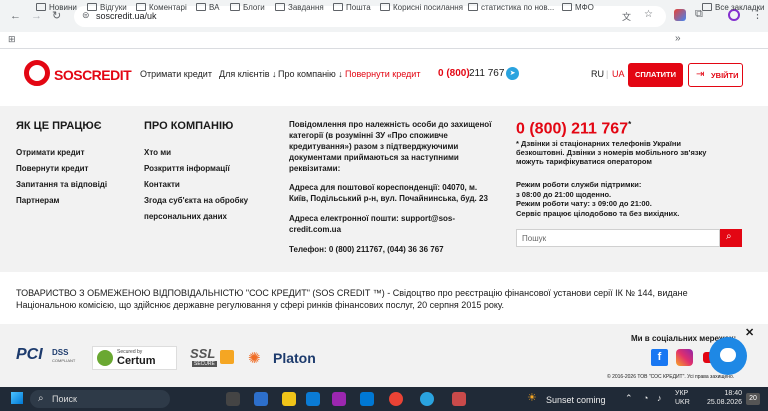  I want to click on login-button-label: УВІЙТИ, so click(725, 75).